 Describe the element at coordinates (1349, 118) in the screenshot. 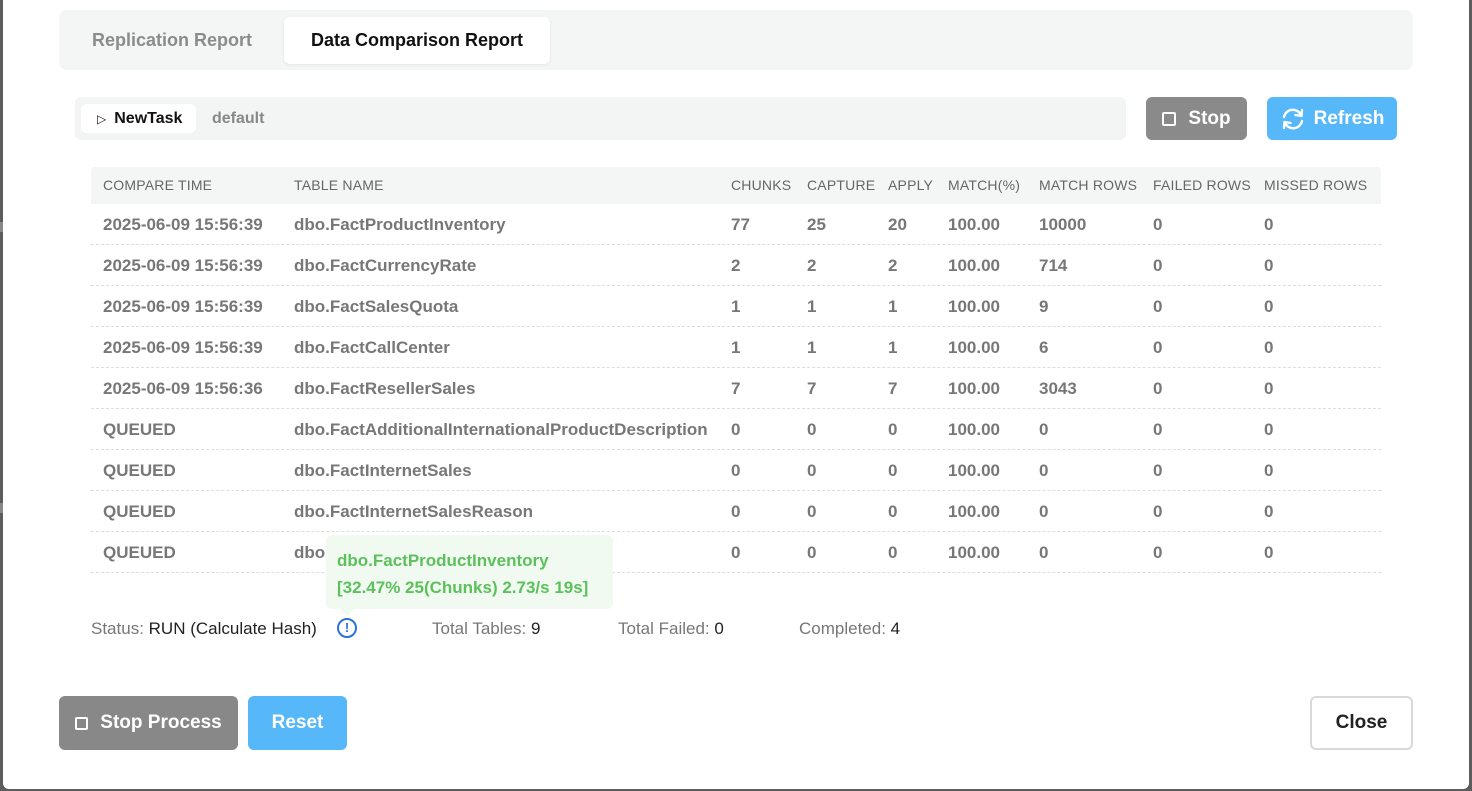

I see `refresh-button-label: Refresh` at that location.